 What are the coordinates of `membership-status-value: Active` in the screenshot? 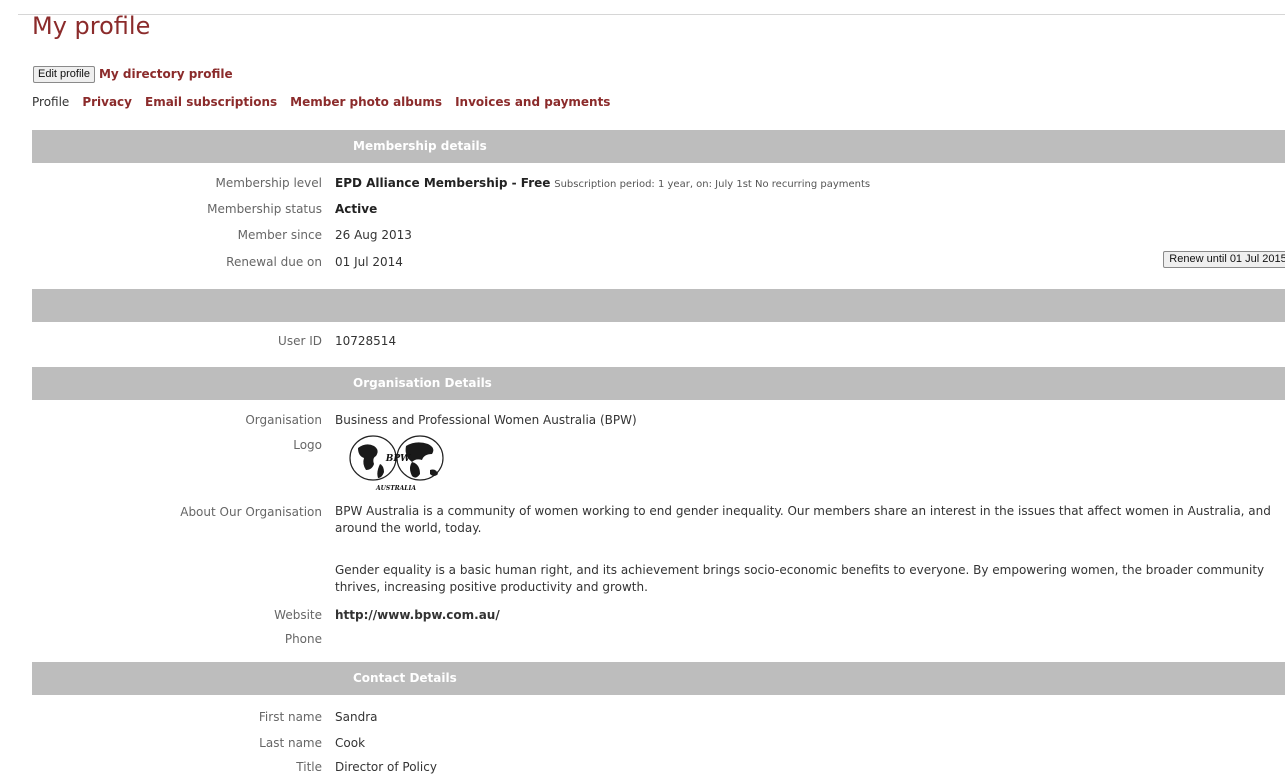 It's located at (356, 209).